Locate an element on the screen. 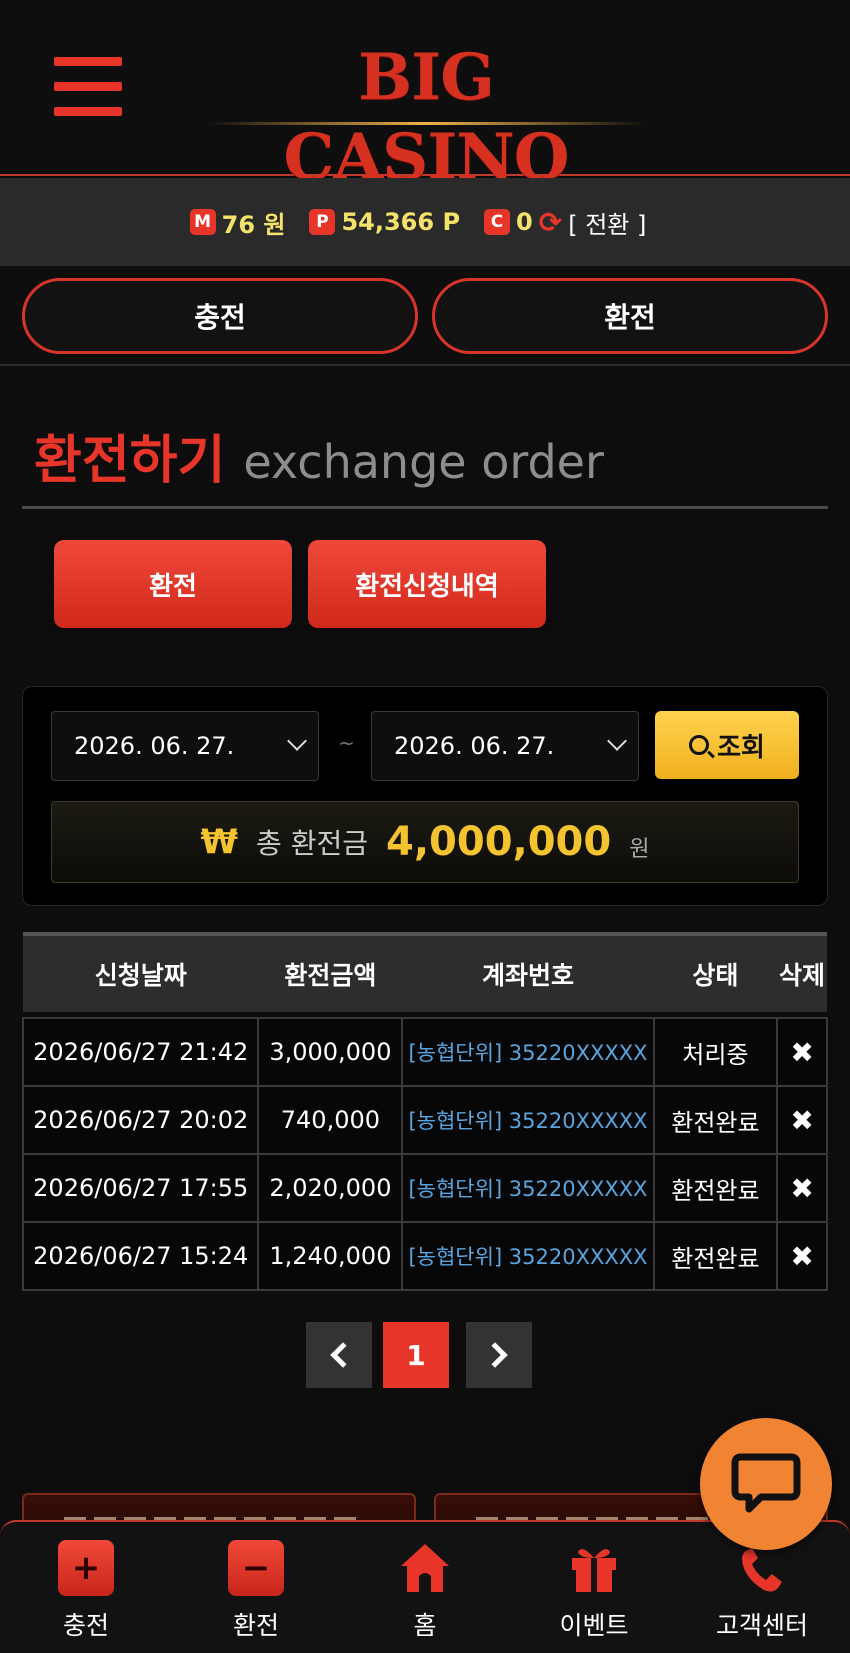 This screenshot has width=850, height=1653. hamburger-menu-icon is located at coordinates (88, 87).